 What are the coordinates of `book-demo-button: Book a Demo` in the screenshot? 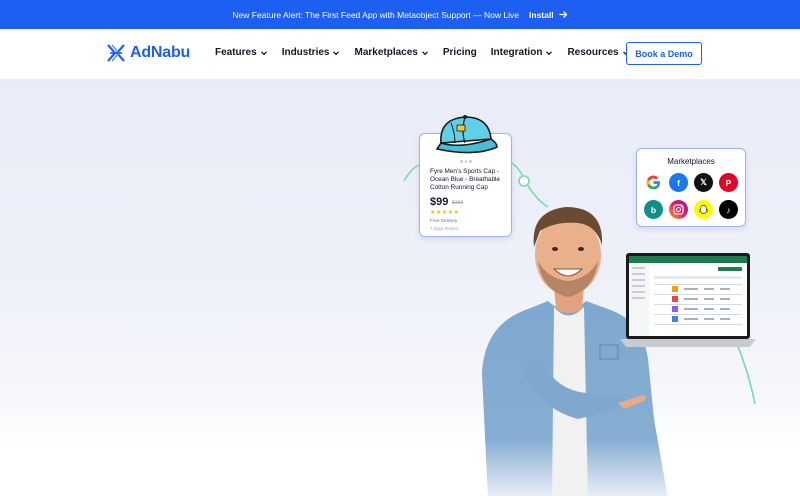 It's located at (664, 53).